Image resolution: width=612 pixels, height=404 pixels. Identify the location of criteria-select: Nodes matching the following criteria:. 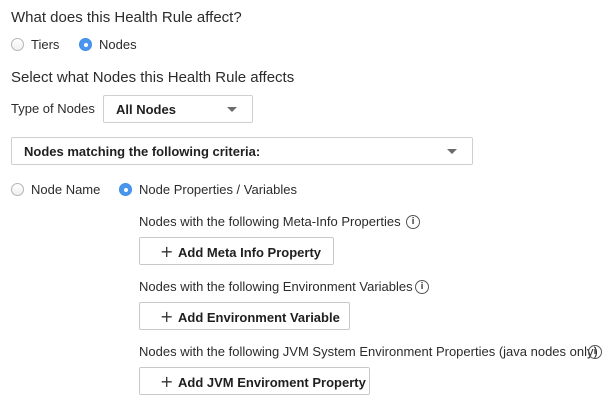
(242, 151).